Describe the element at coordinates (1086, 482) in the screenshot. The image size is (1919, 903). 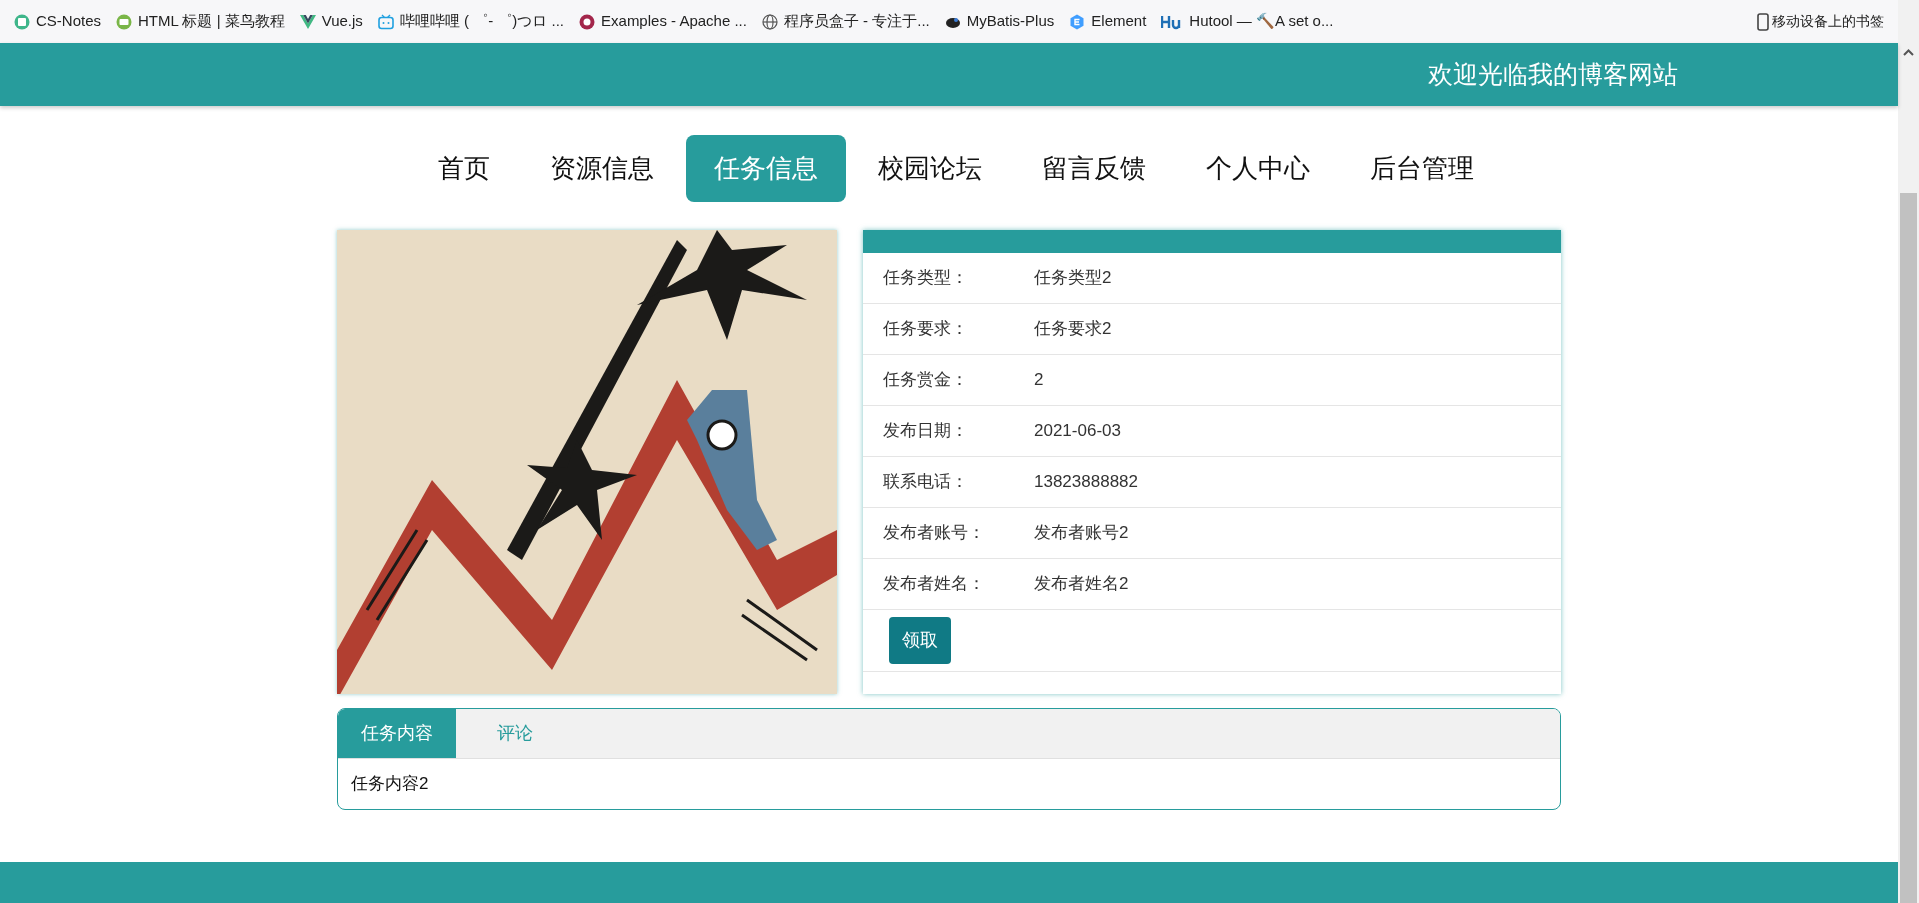
I see `field-value: 13823888882` at that location.